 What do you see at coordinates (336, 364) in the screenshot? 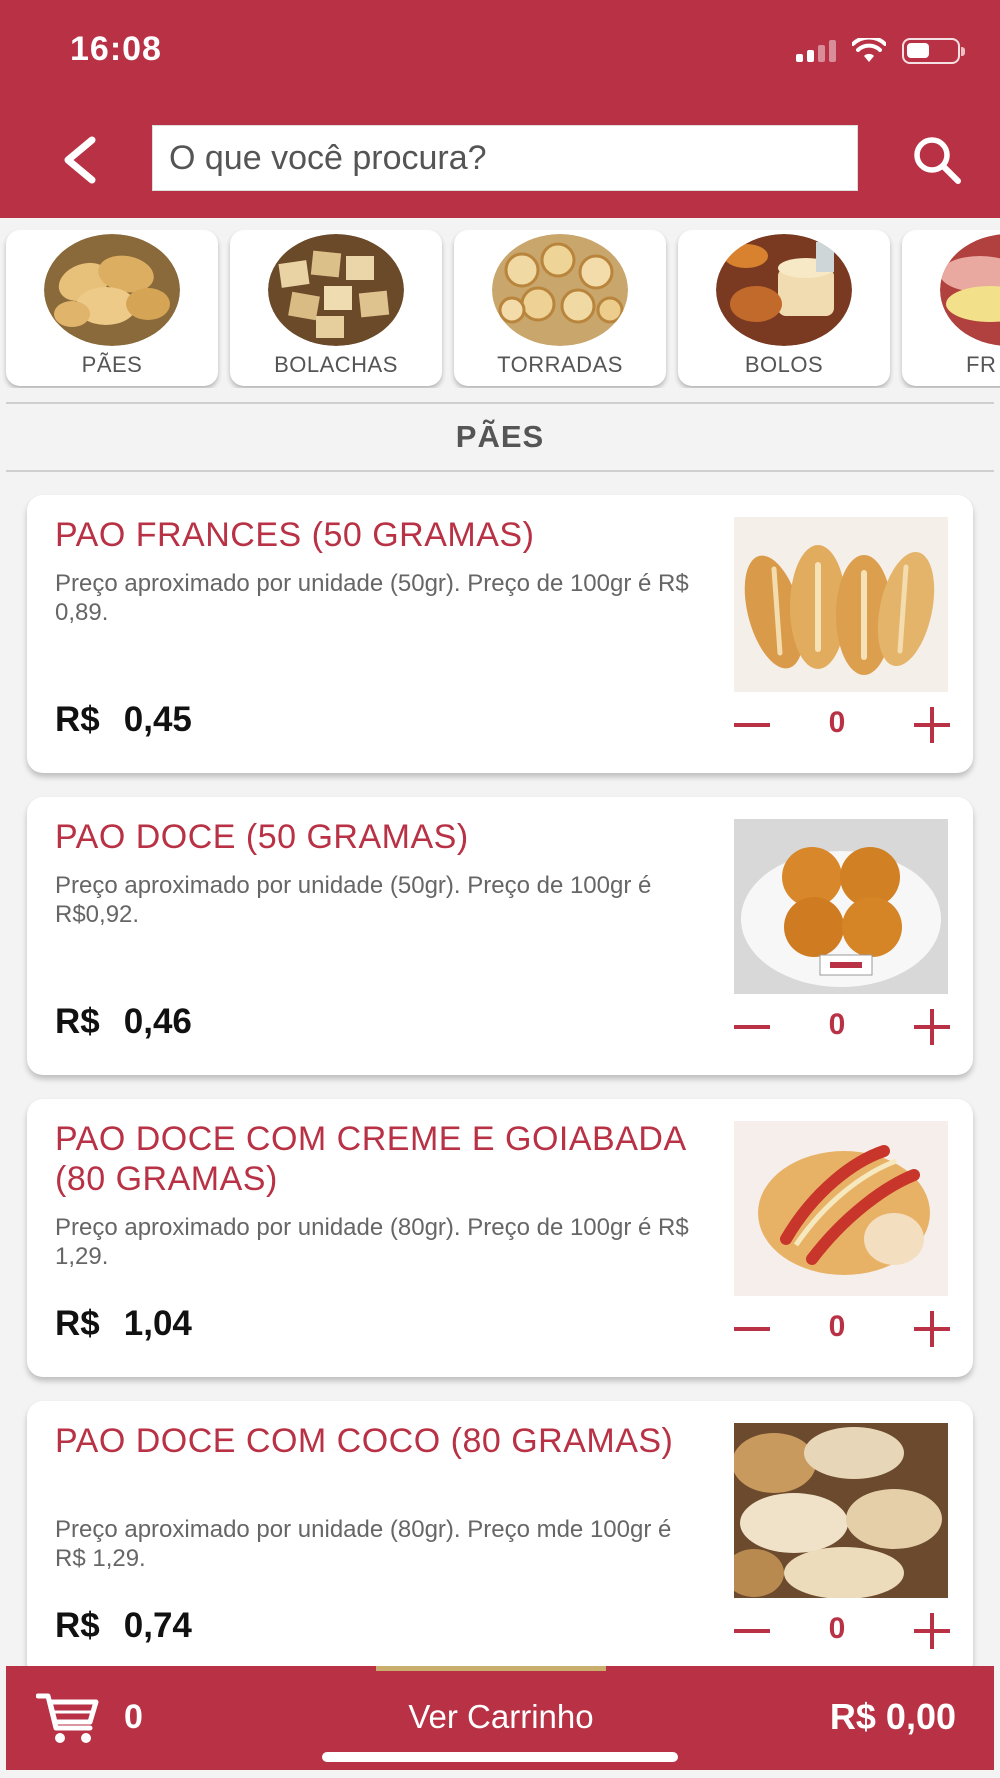
I see `category-label: BOLACHAS` at bounding box center [336, 364].